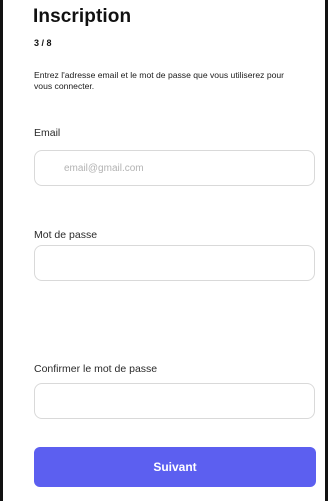  What do you see at coordinates (174, 401) in the screenshot?
I see `confirm-password-field` at bounding box center [174, 401].